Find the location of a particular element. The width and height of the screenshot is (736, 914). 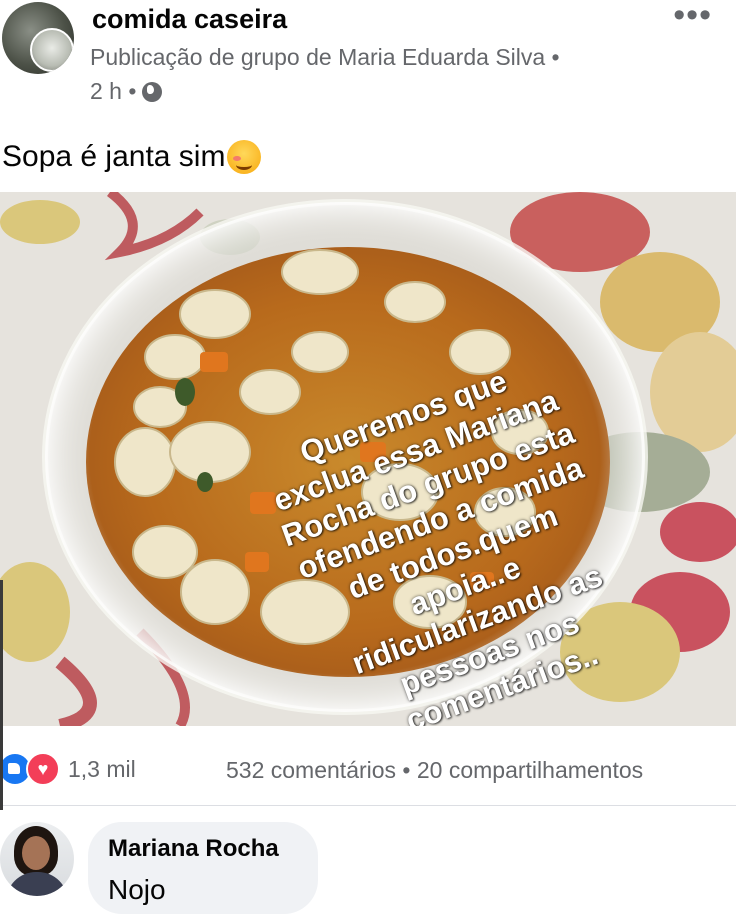

member-avatar is located at coordinates (52, 50).